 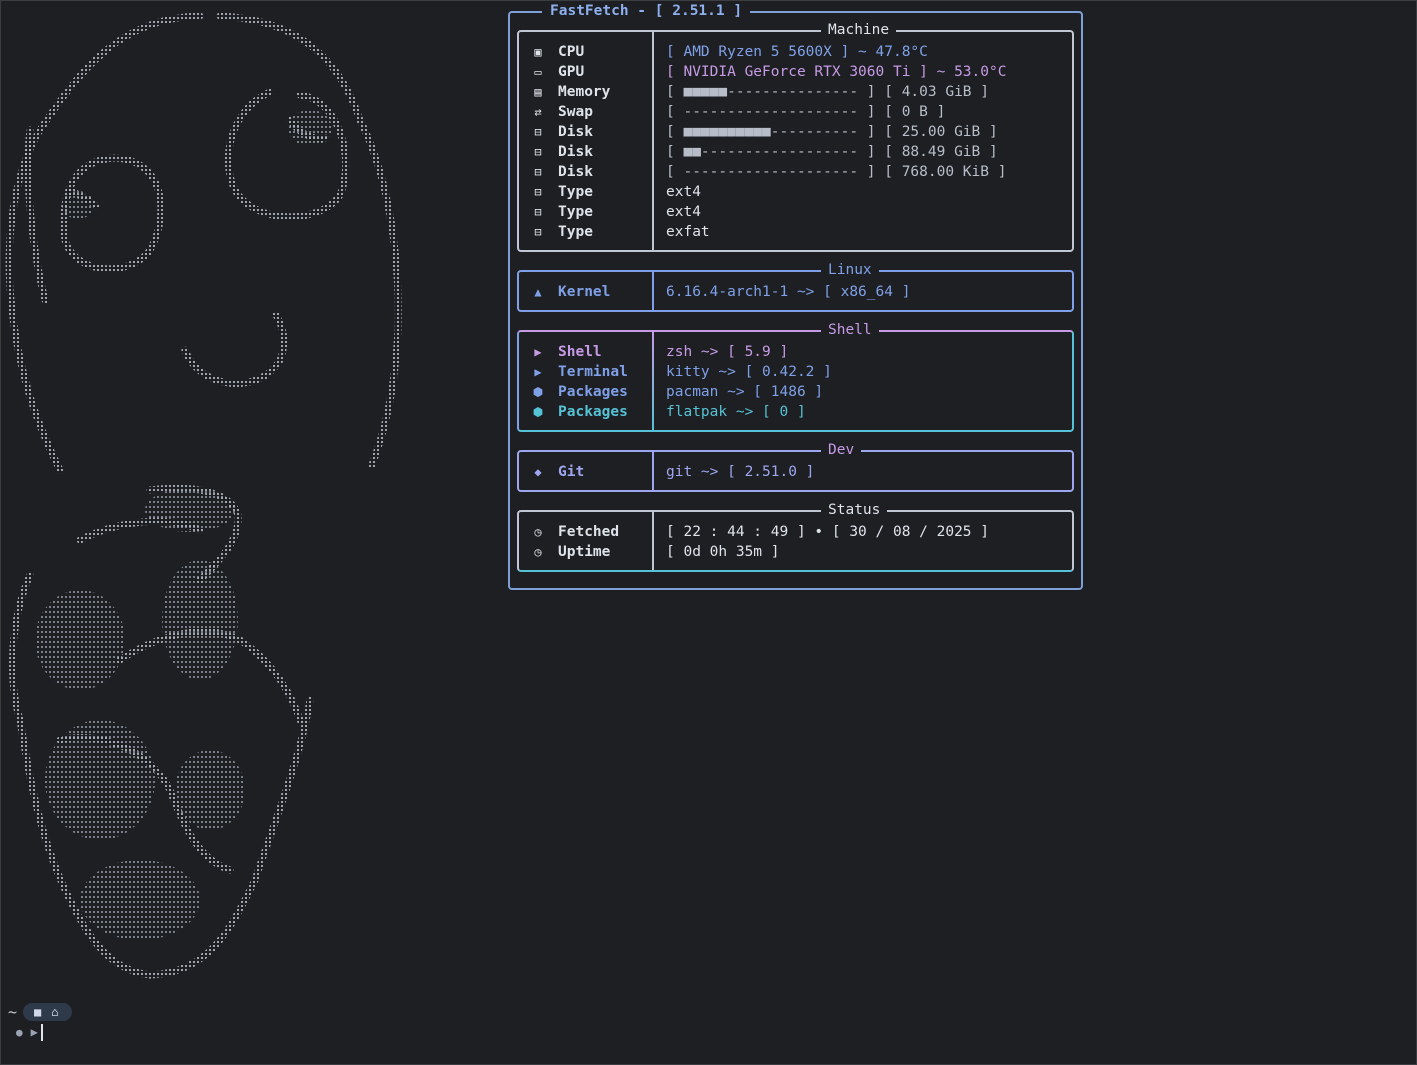 What do you see at coordinates (575, 112) in the screenshot?
I see `machine-label: Swap` at bounding box center [575, 112].